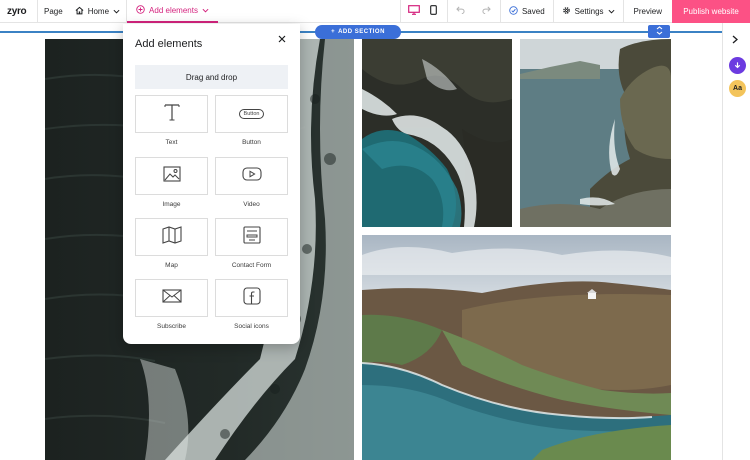 The width and height of the screenshot is (750, 460). What do you see at coordinates (171, 326) in the screenshot?
I see `tile-label: Subscribe` at bounding box center [171, 326].